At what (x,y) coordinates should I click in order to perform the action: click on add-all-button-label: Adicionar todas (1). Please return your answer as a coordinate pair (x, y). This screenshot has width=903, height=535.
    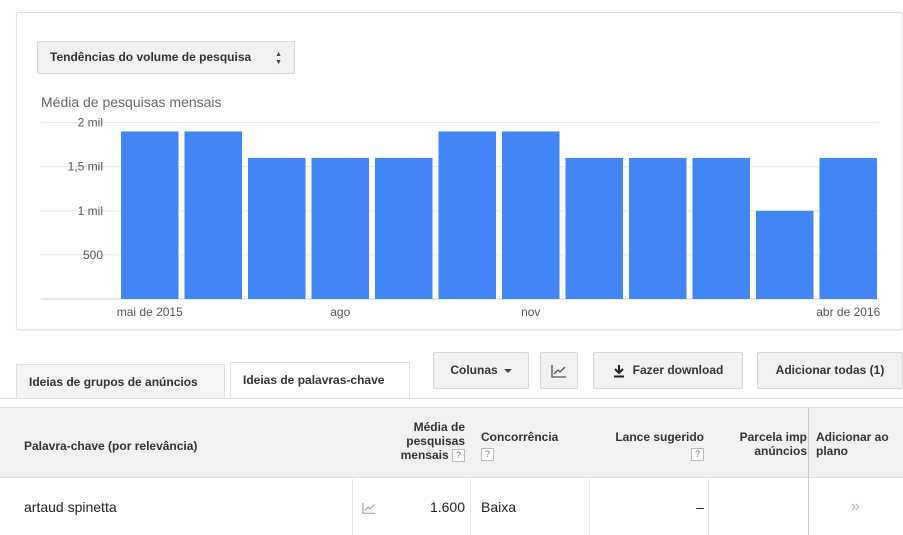
    Looking at the image, I should click on (830, 370).